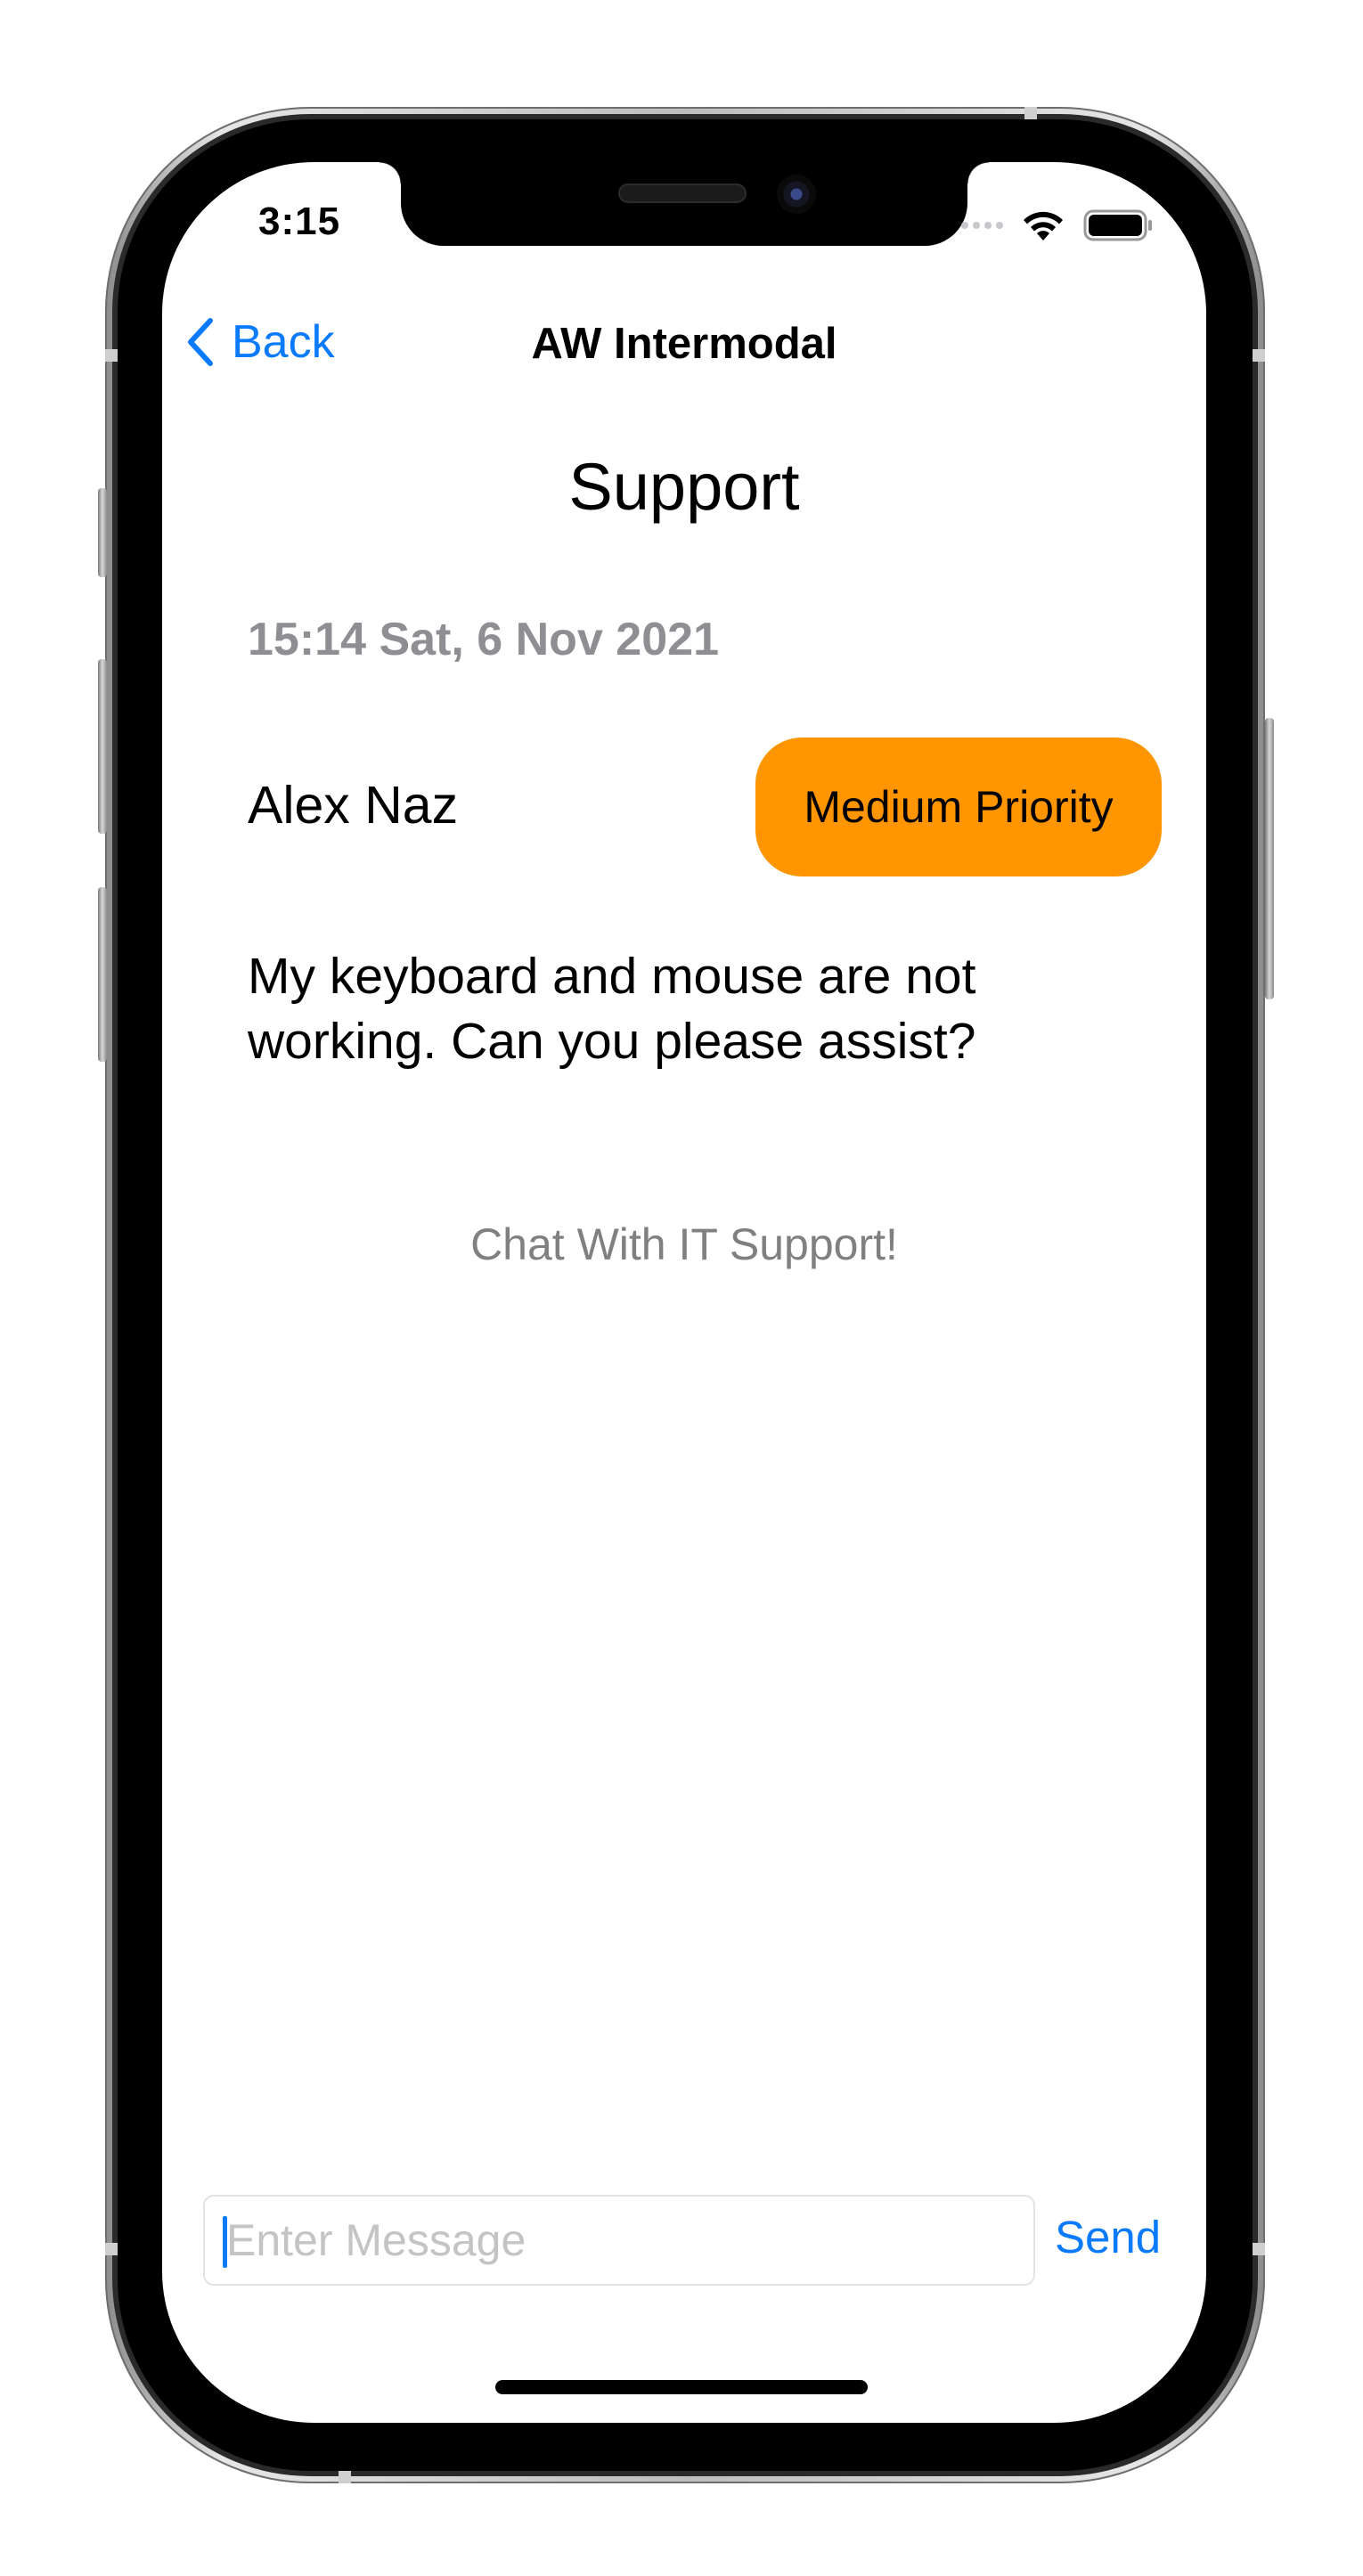 This screenshot has height=2576, width=1363. What do you see at coordinates (682, 193) in the screenshot?
I see `earpiece-speaker` at bounding box center [682, 193].